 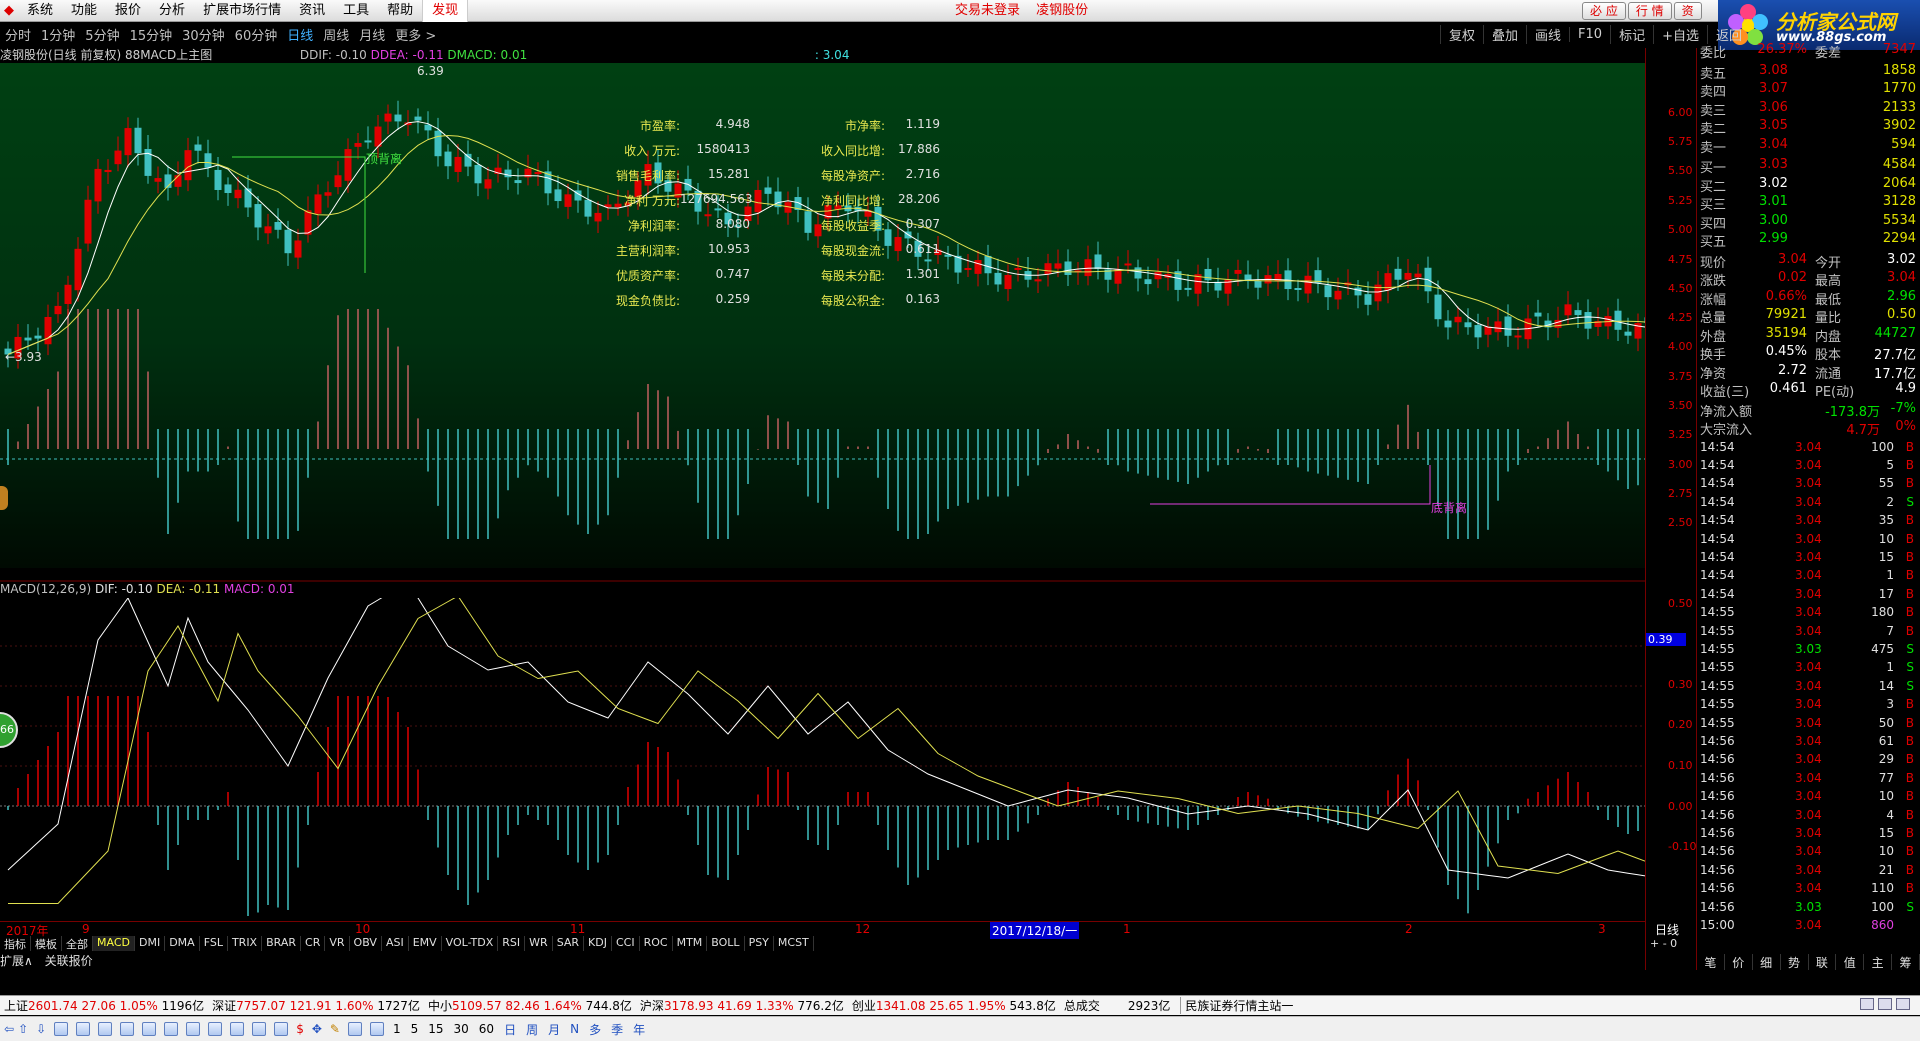 What do you see at coordinates (656, 943) in the screenshot?
I see `indicator-tab-roc: ROC` at bounding box center [656, 943].